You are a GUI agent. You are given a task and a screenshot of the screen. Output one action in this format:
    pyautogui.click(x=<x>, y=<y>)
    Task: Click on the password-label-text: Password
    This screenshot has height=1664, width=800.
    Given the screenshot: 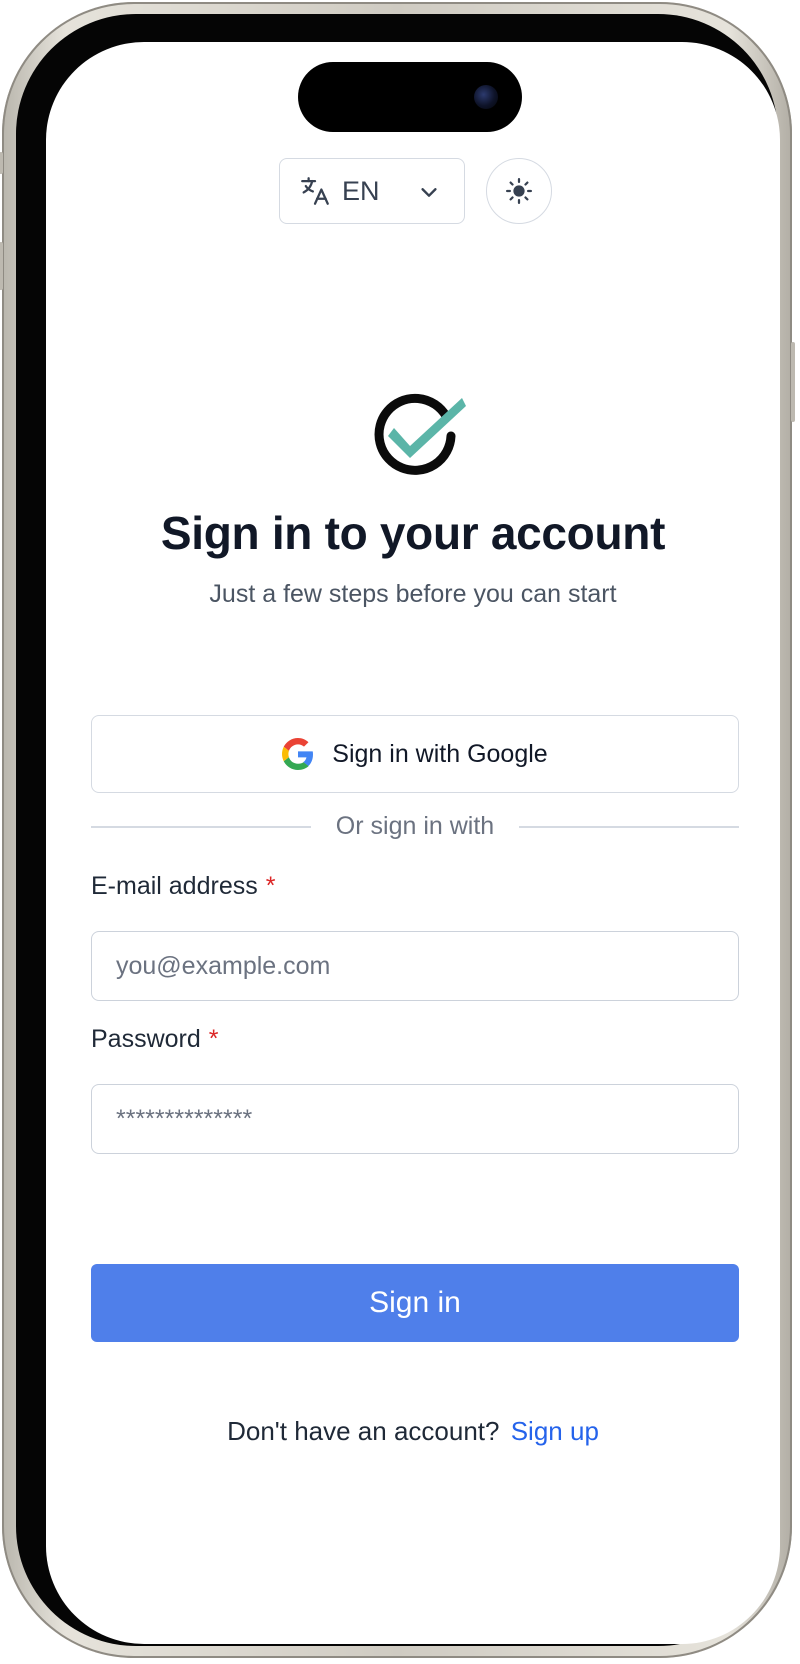 What is the action you would take?
    pyautogui.click(x=146, y=1039)
    